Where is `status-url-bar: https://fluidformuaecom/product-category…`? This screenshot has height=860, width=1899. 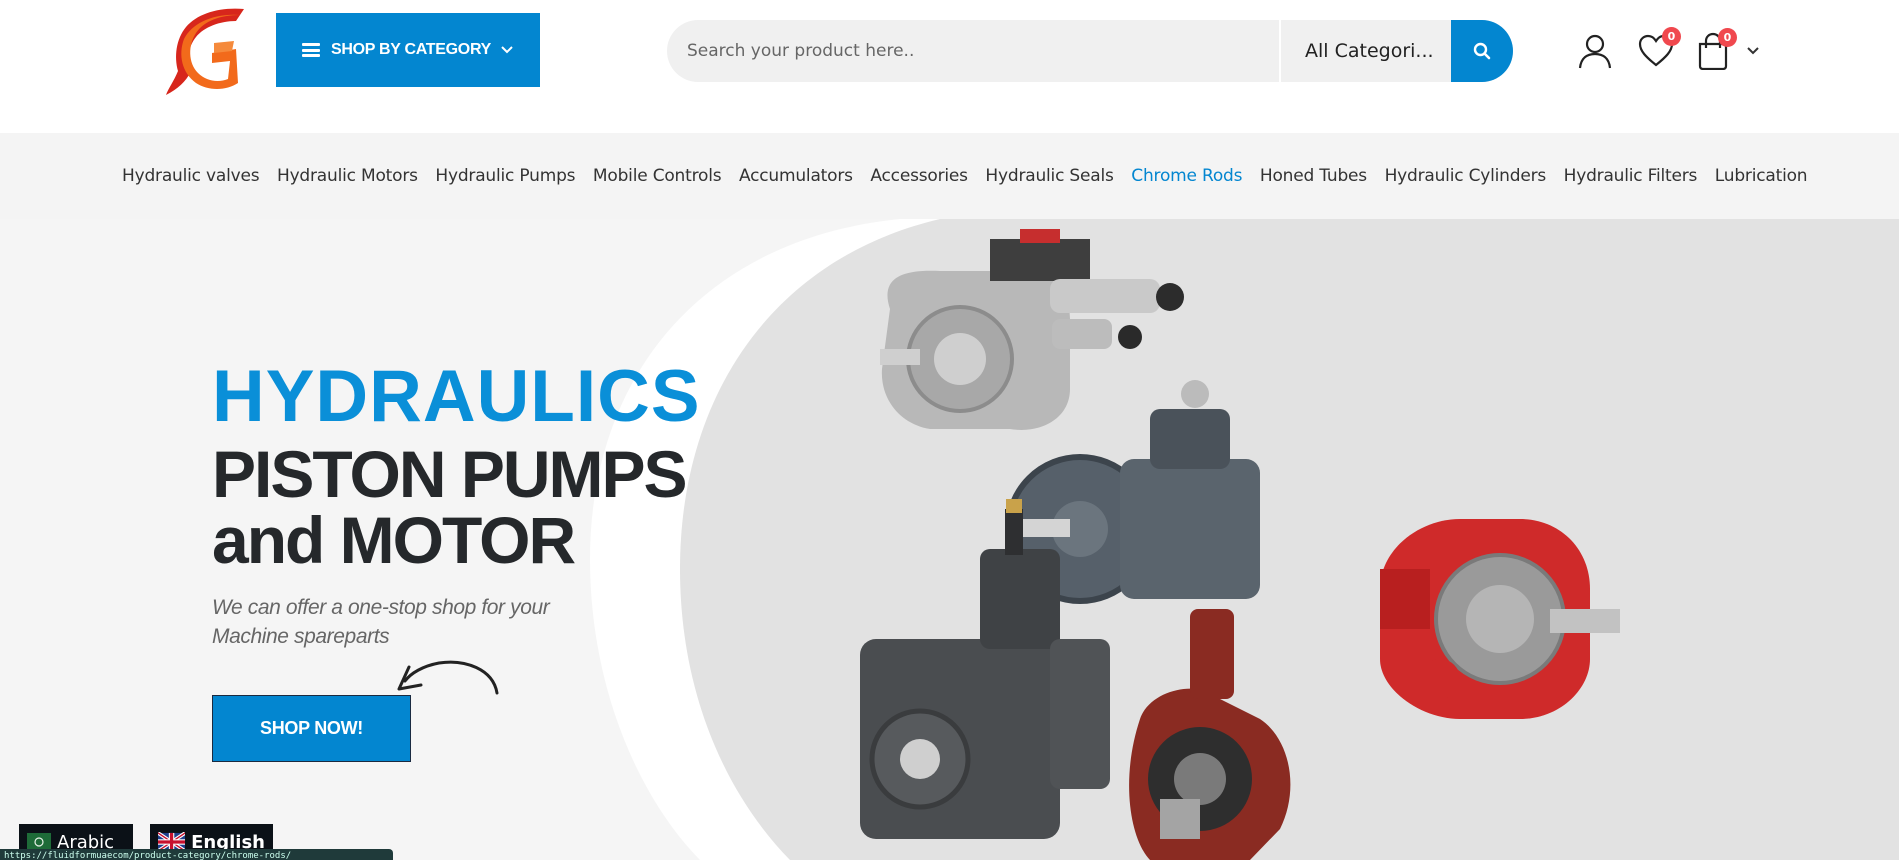 status-url-bar: https://fluidformuaecom/product-category… is located at coordinates (196, 854).